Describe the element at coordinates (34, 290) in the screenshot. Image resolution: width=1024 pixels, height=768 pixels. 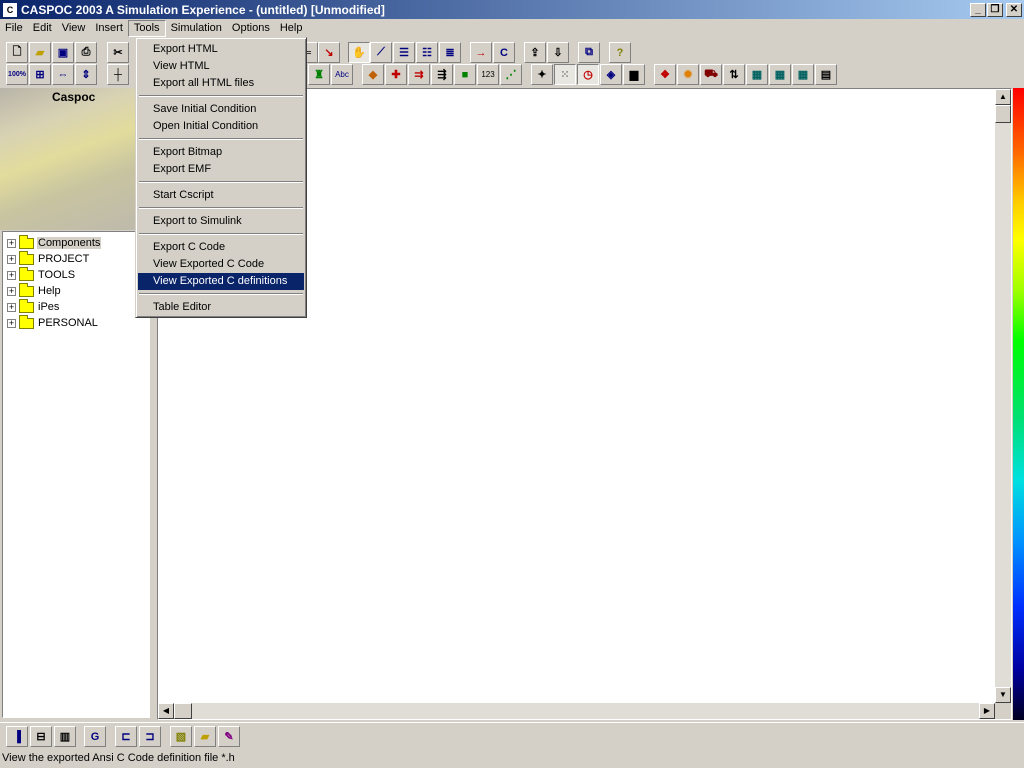
I see `tree-item-help: + Help` at that location.